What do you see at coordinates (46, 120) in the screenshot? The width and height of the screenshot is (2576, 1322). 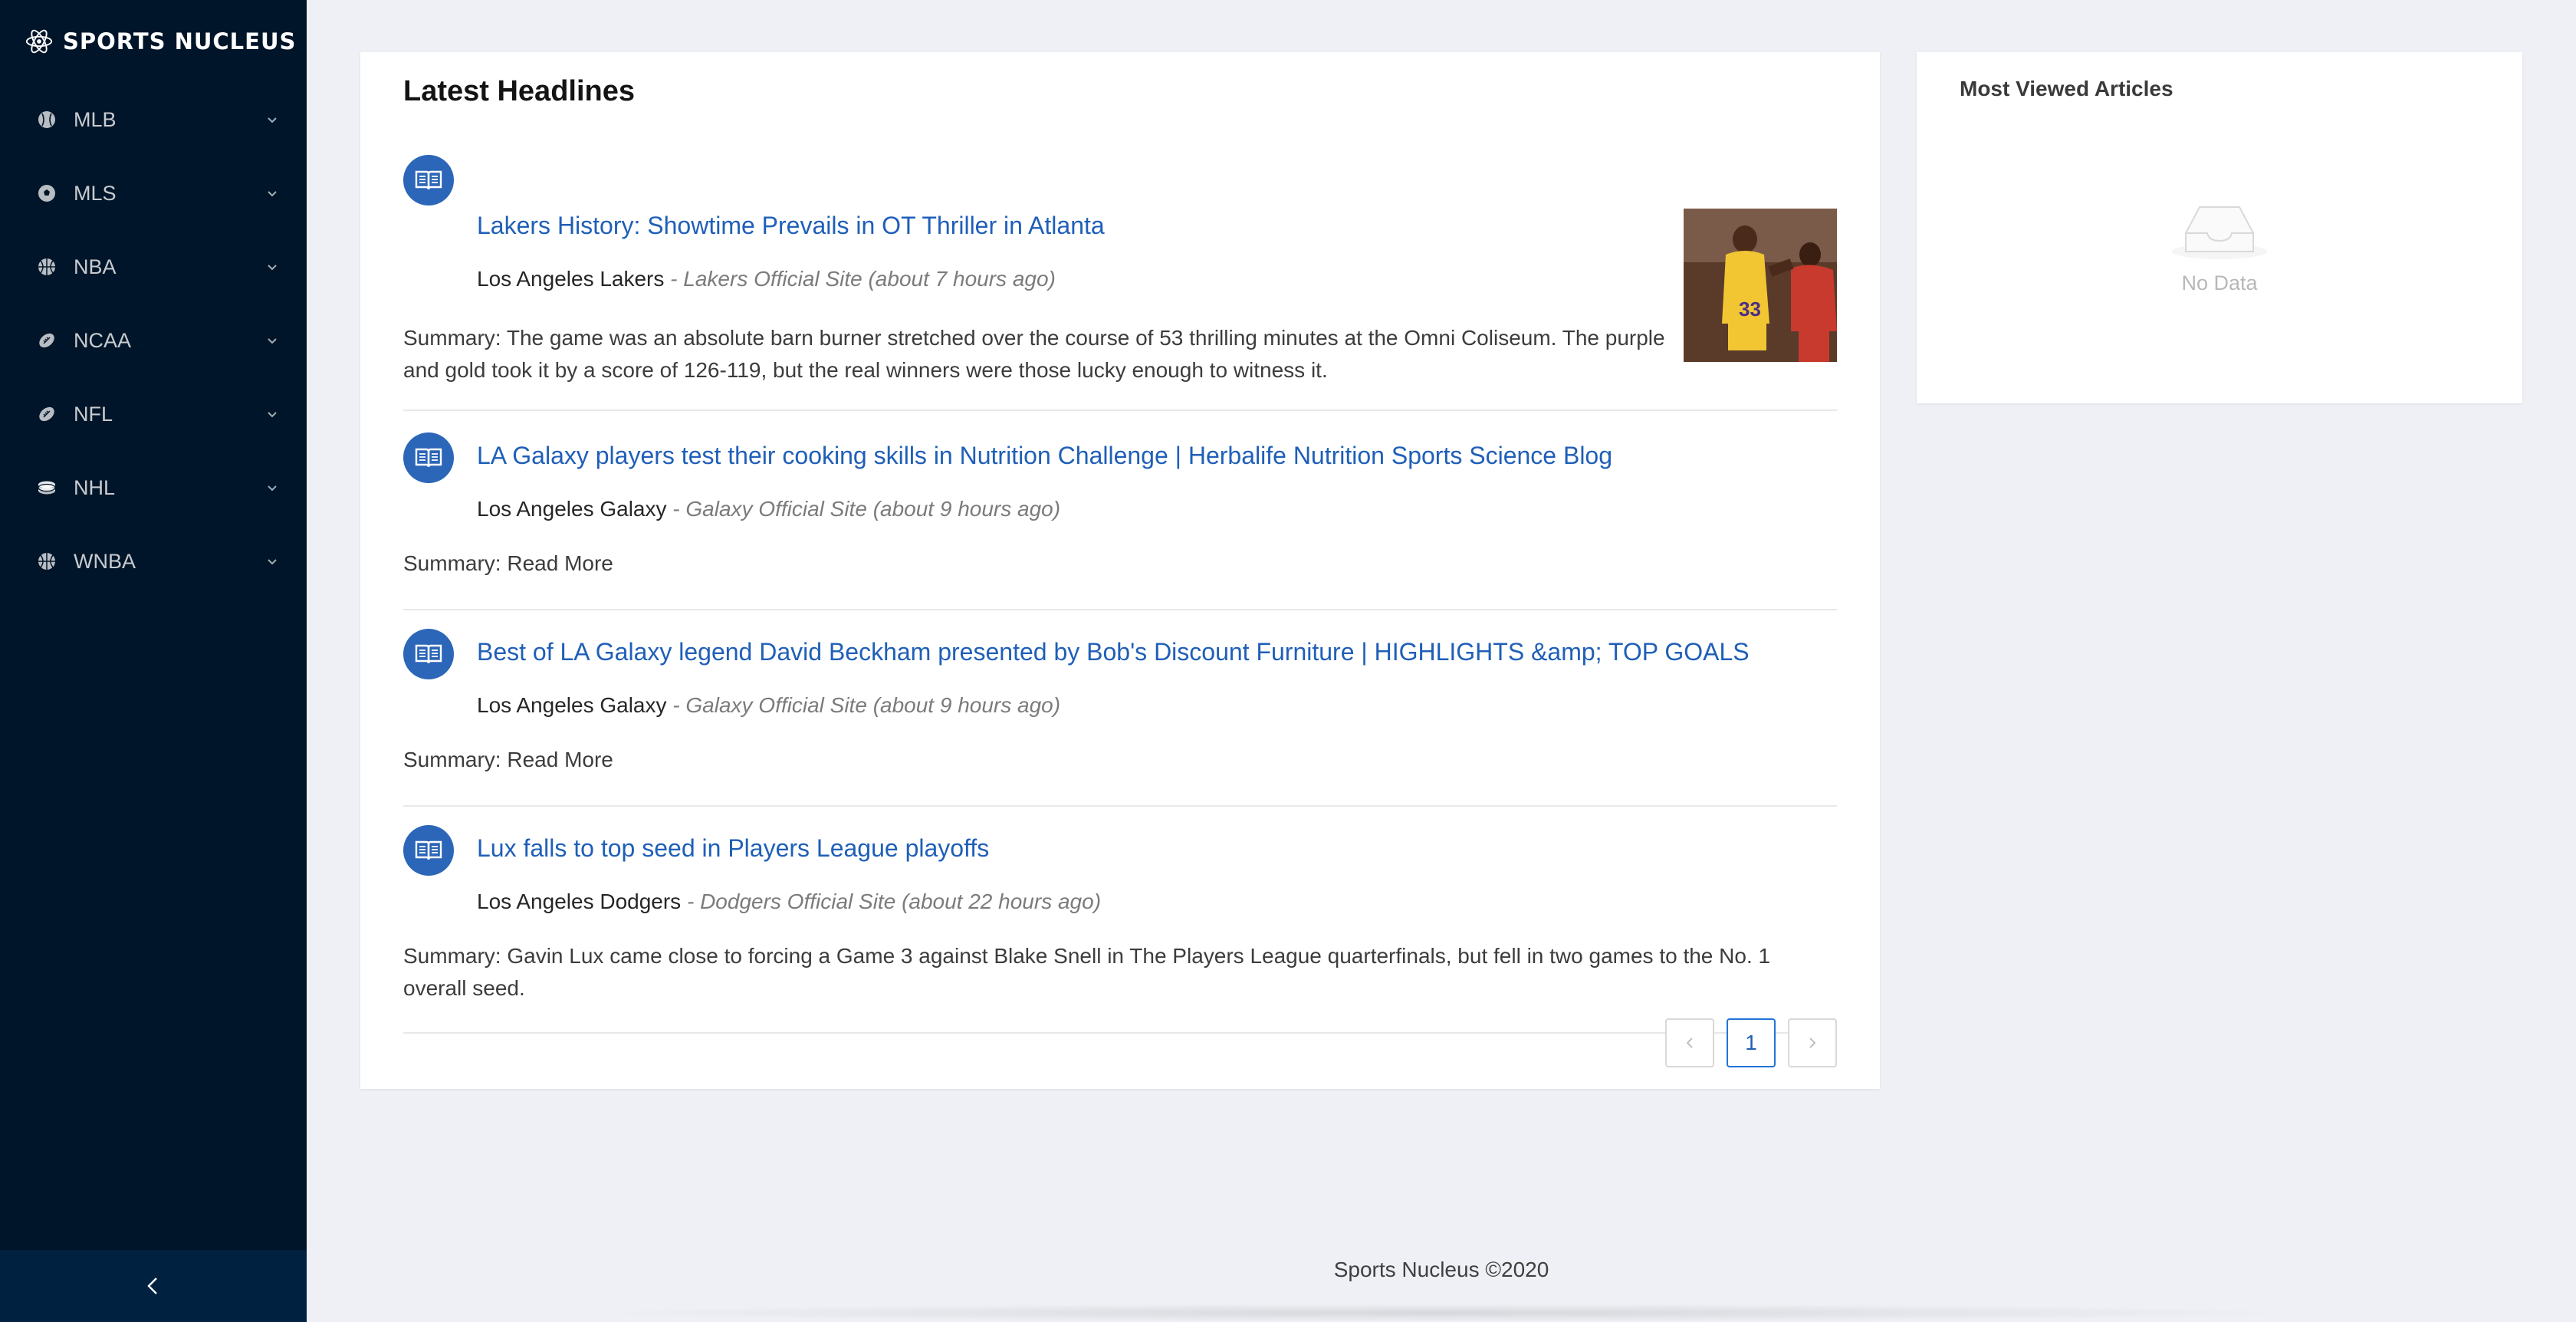 I see `baseball-icon` at bounding box center [46, 120].